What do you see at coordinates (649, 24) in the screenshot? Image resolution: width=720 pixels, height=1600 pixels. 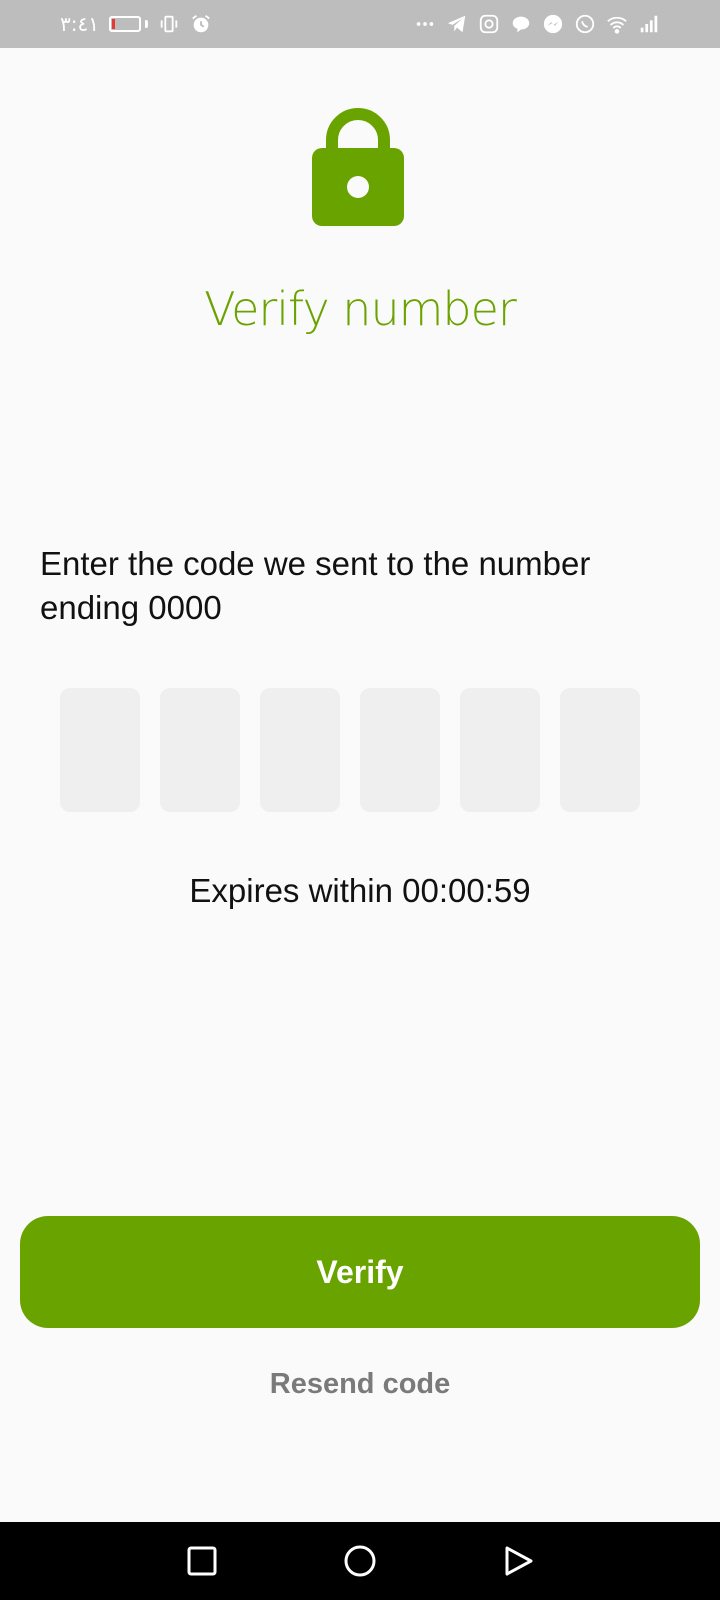 I see `signal-icon` at bounding box center [649, 24].